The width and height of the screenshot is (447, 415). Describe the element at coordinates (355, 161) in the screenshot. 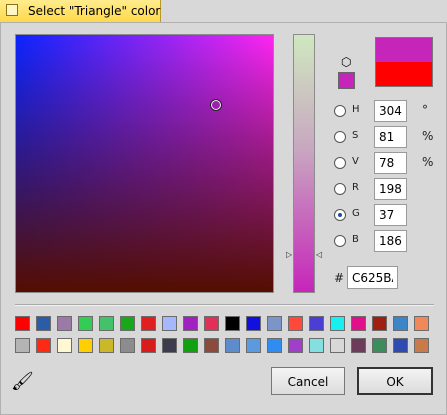

I see `field-label-v: V` at that location.